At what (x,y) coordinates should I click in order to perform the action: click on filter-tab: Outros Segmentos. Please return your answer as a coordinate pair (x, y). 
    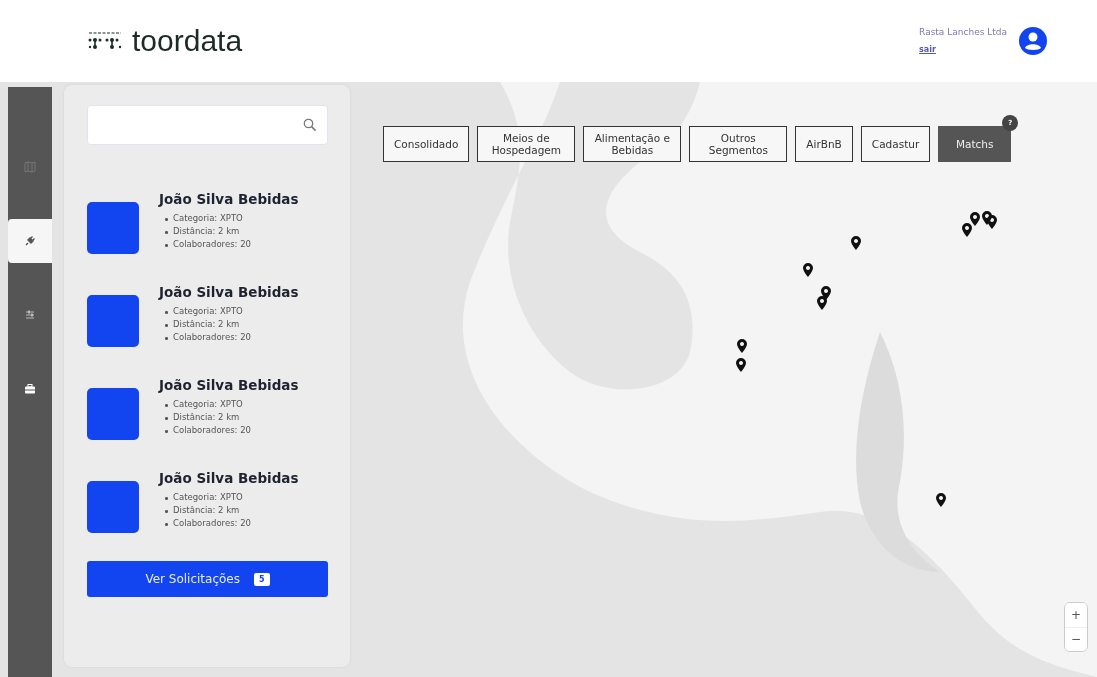
    Looking at the image, I should click on (738, 144).